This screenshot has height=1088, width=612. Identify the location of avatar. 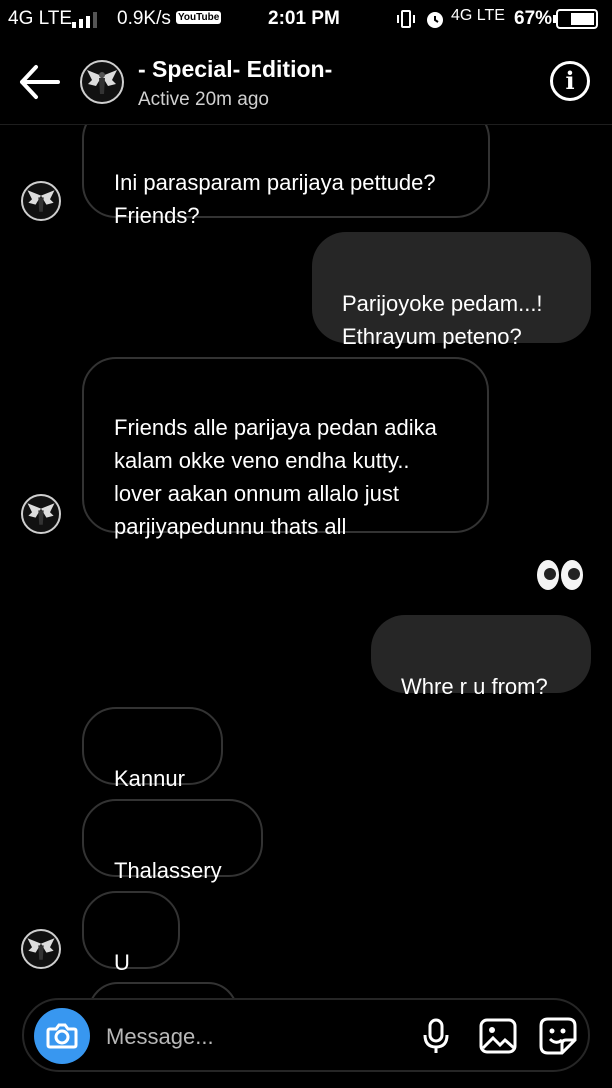
(102, 82).